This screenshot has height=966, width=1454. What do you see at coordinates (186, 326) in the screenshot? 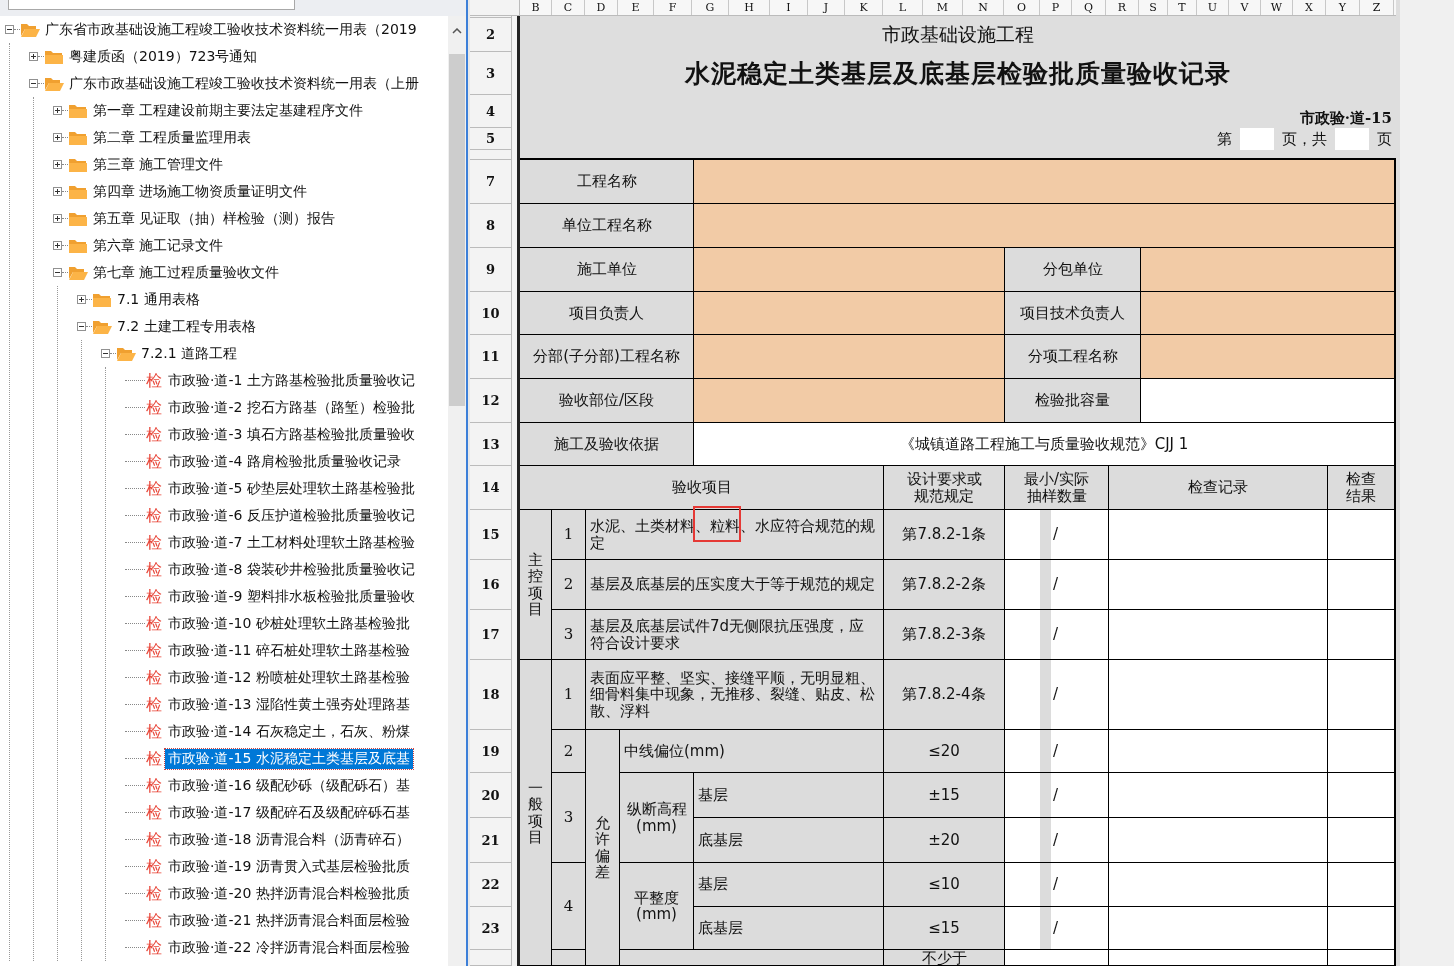
I see `tree-item: 7.2 土建工程专用表格` at bounding box center [186, 326].